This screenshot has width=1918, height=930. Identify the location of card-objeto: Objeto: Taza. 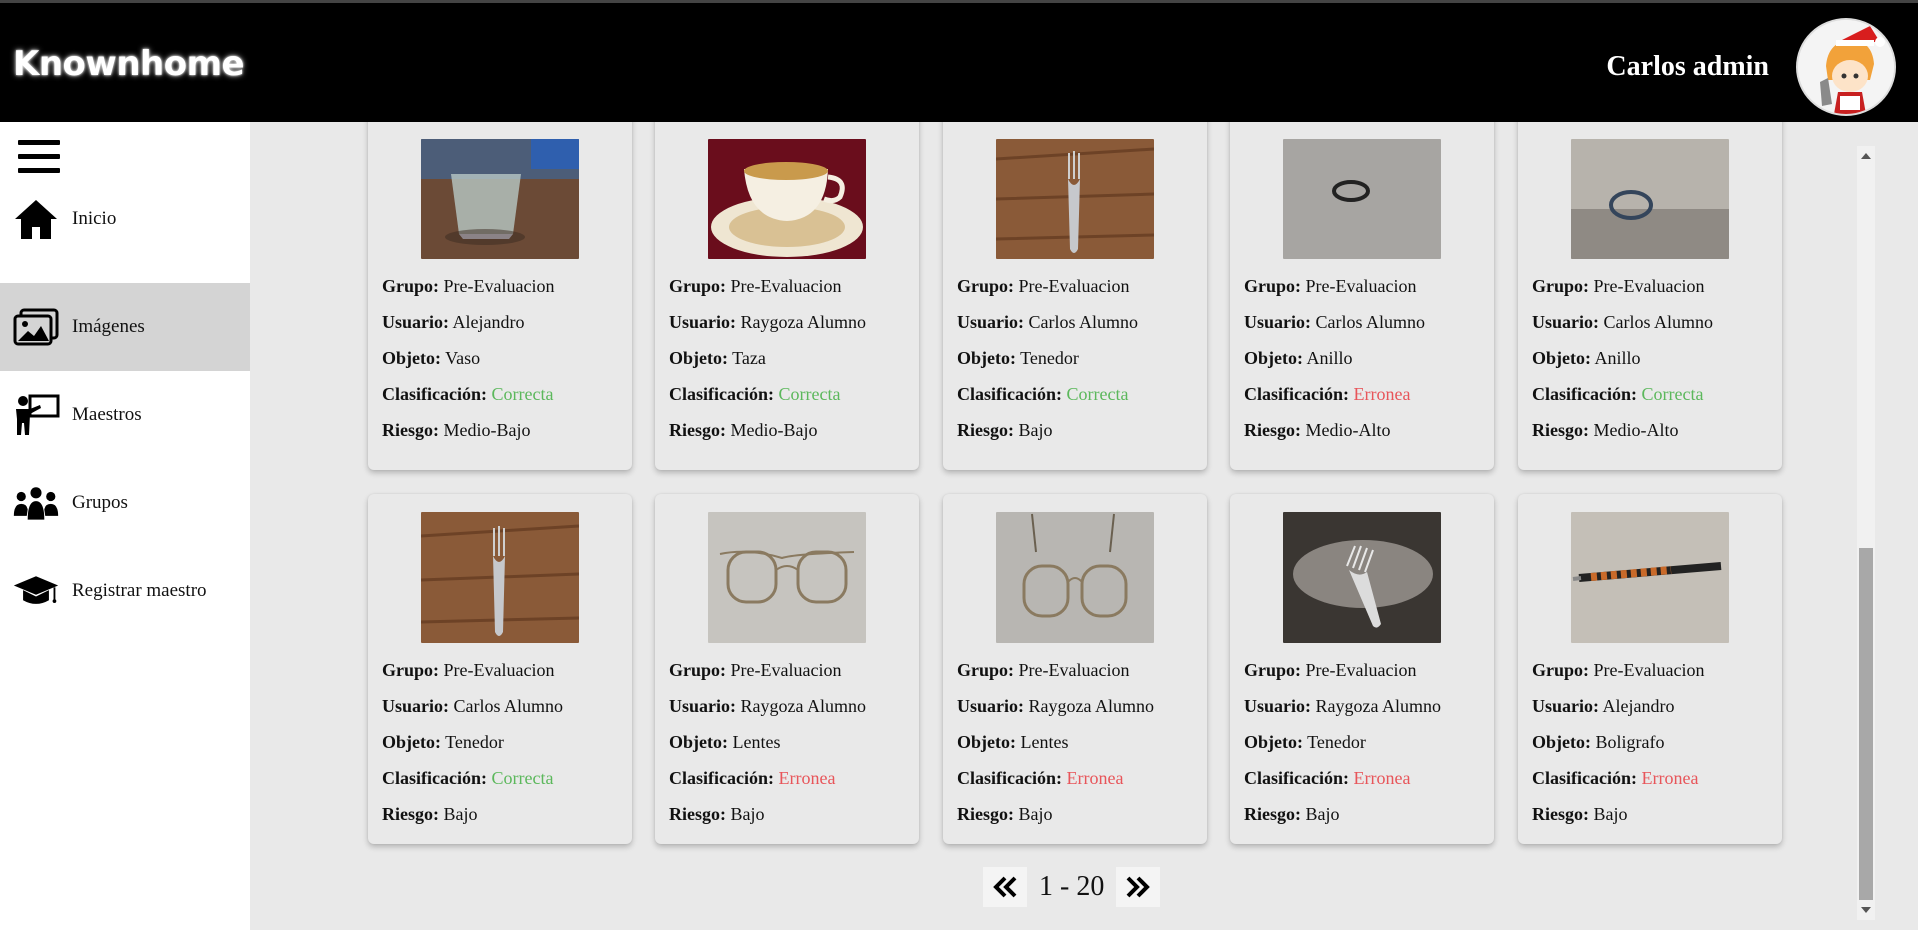
(717, 358).